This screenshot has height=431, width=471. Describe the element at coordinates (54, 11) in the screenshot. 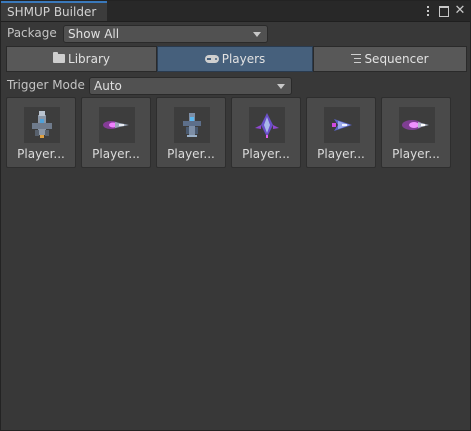

I see `window-title-tab: SHMUP Builder` at that location.